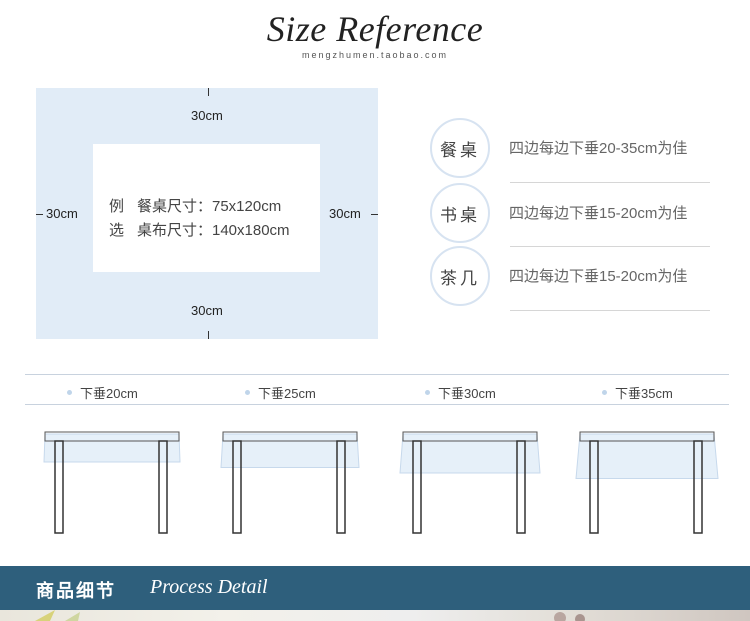  Describe the element at coordinates (207, 115) in the screenshot. I see `top-dimension: 30cm` at that location.